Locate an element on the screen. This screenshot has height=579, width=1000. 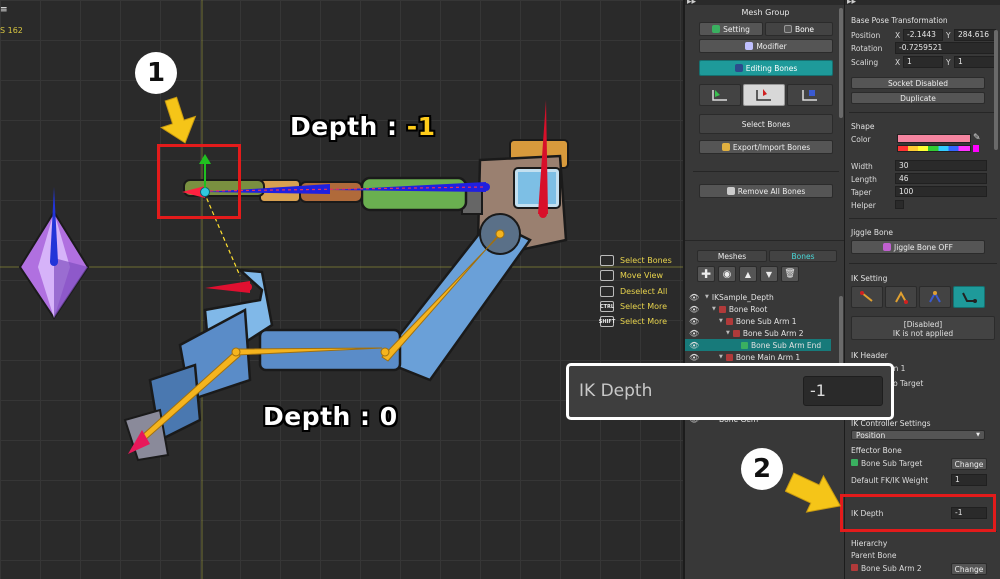
hint-shift-select-more: SHIFT Select More is located at coordinates (635, 321).